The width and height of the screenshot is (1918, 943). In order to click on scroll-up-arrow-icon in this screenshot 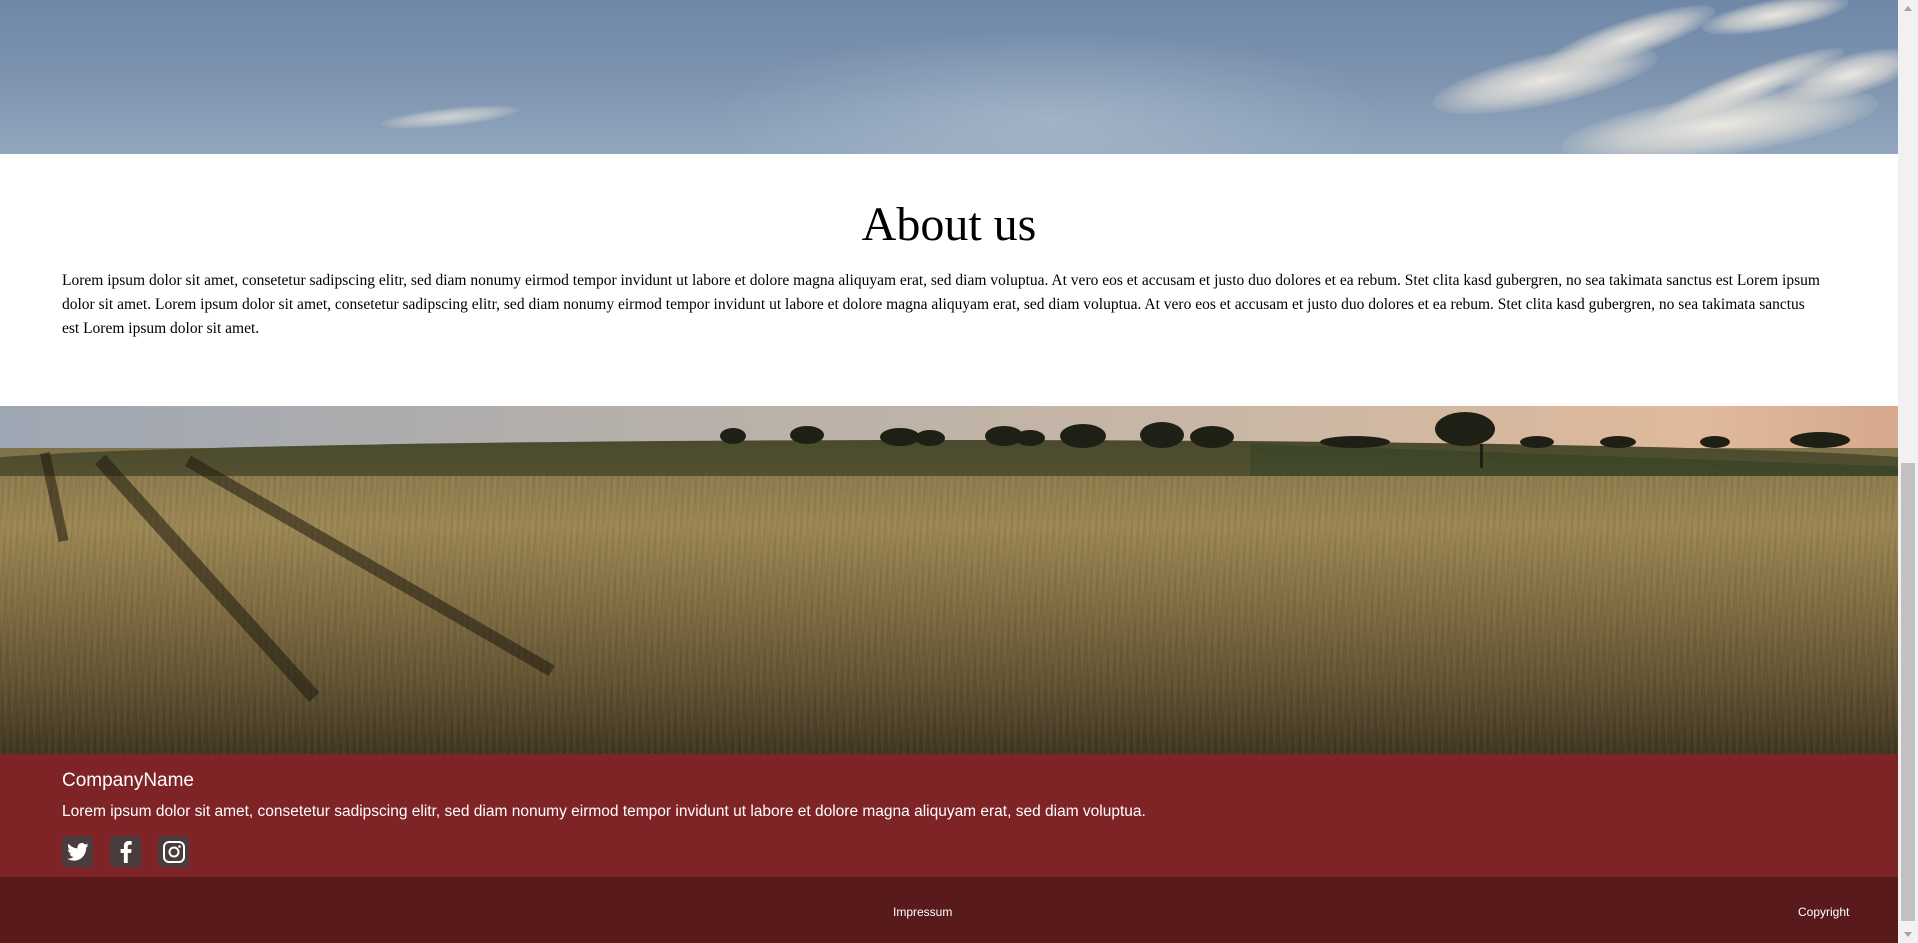, I will do `click(1908, 8)`.